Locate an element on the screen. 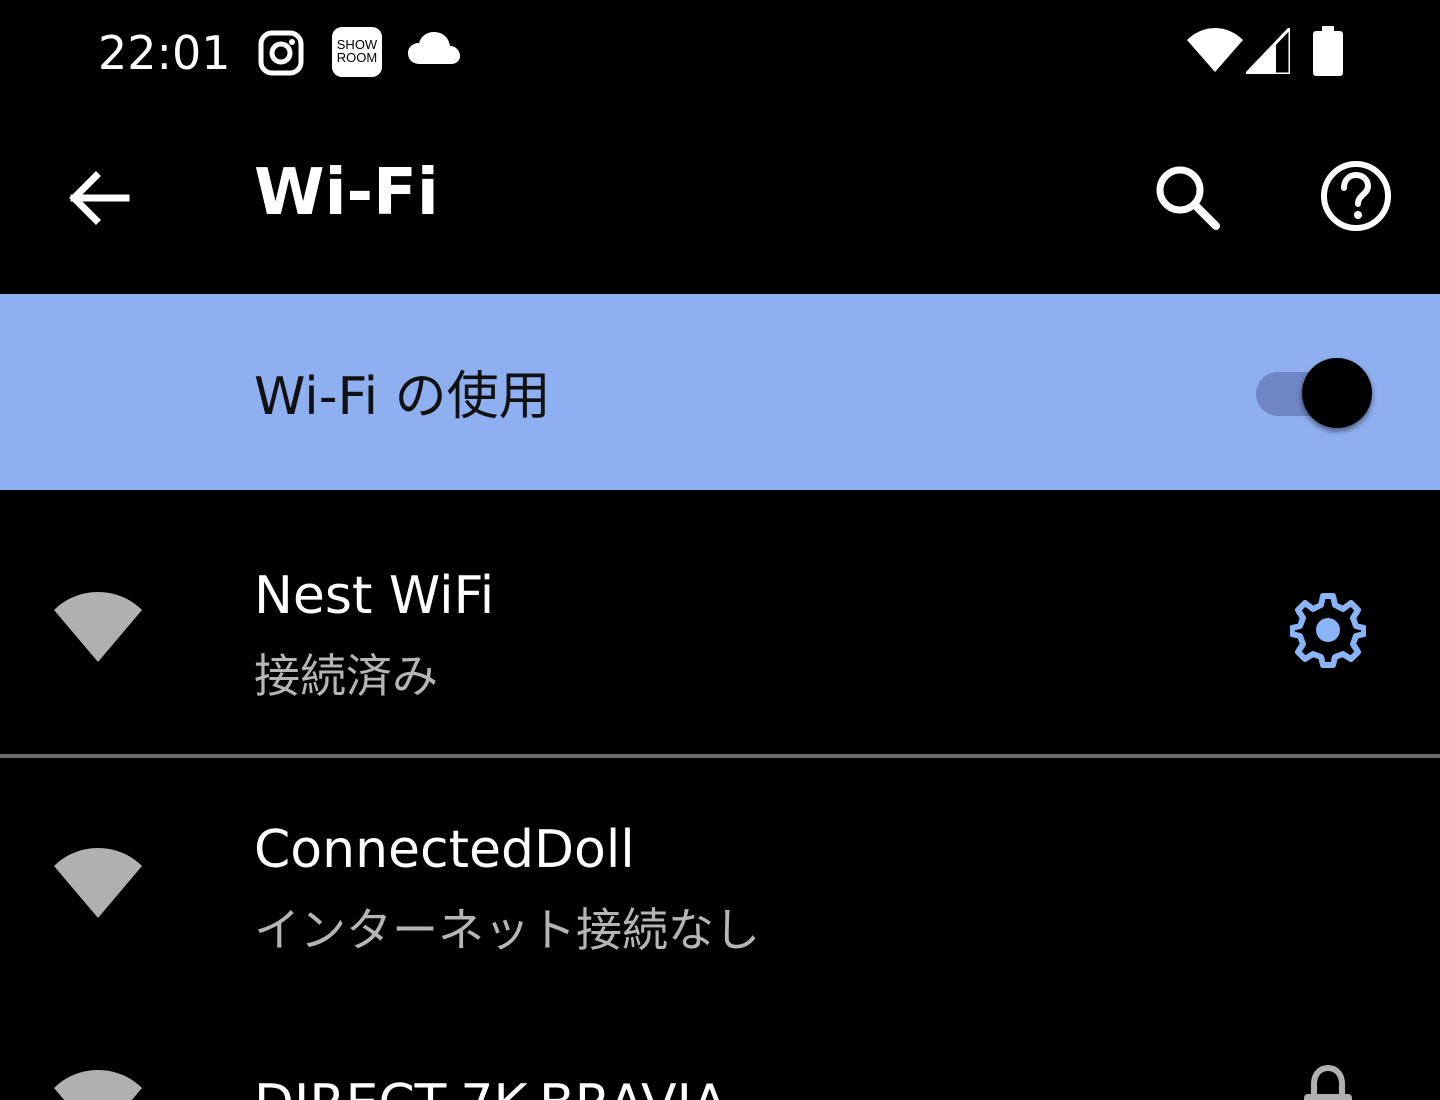 Image resolution: width=1440 pixels, height=1100 pixels. network-status: インターネット接続なし is located at coordinates (507, 930).